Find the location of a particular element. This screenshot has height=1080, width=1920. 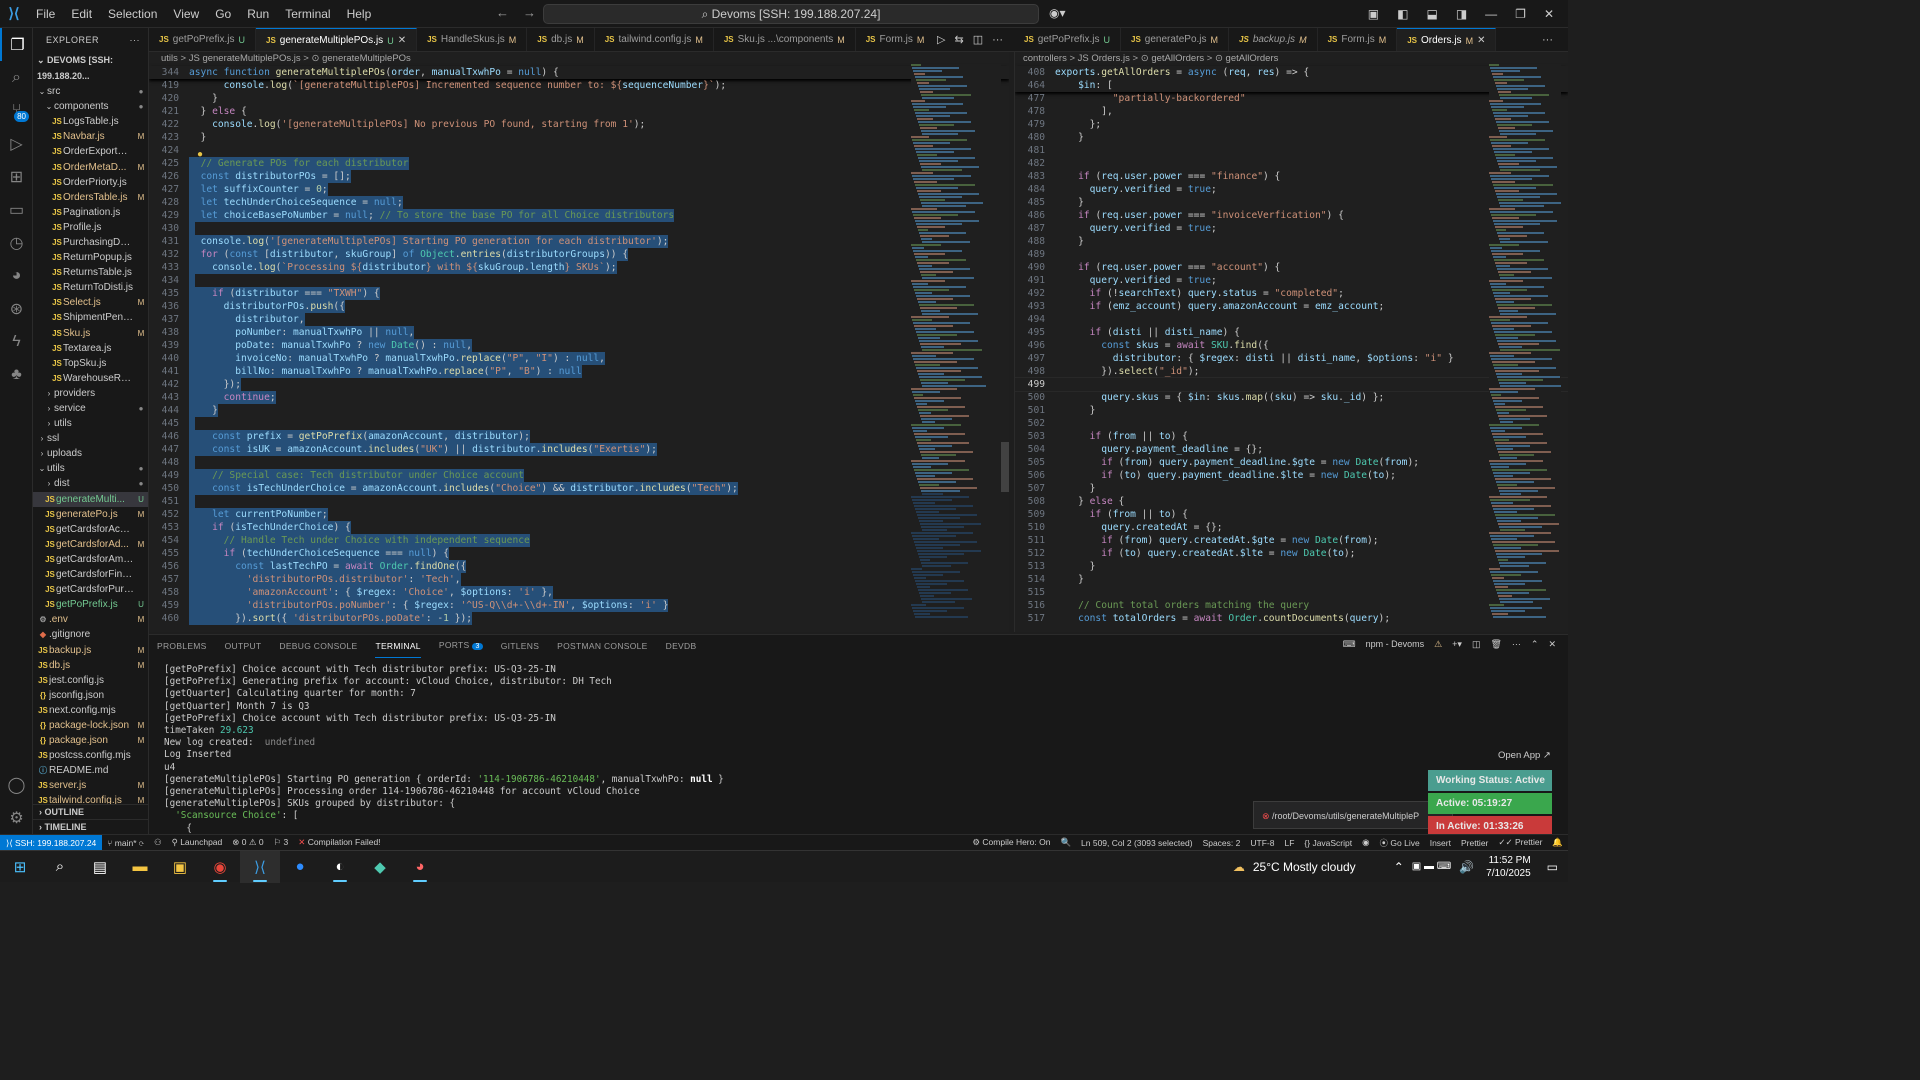

menu-item-run: Run is located at coordinates (258, 14).